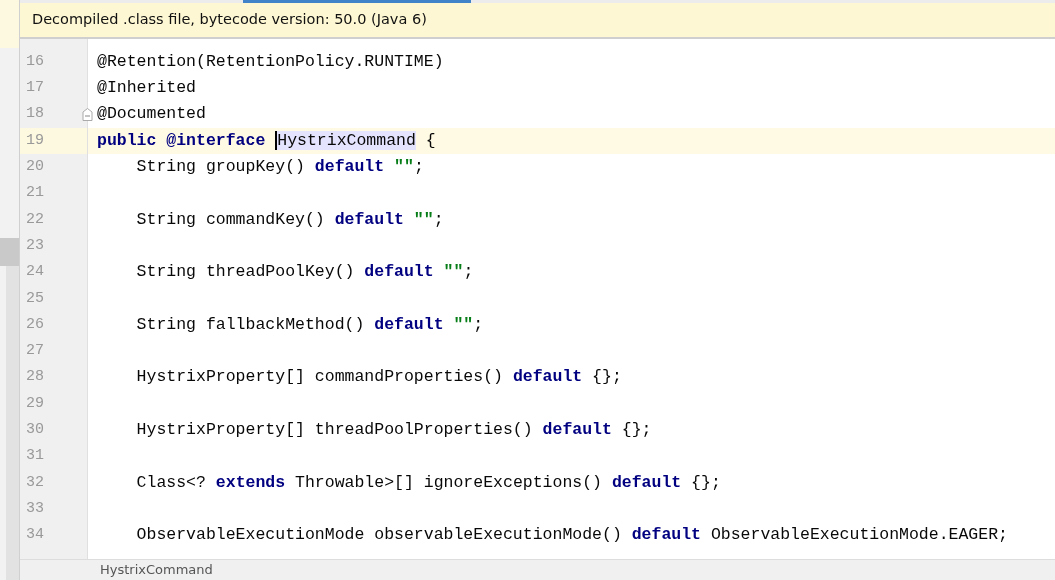 This screenshot has height=580, width=1055. I want to click on code-line: HystrixProperty[] commandProperties() default {};, so click(378, 377).